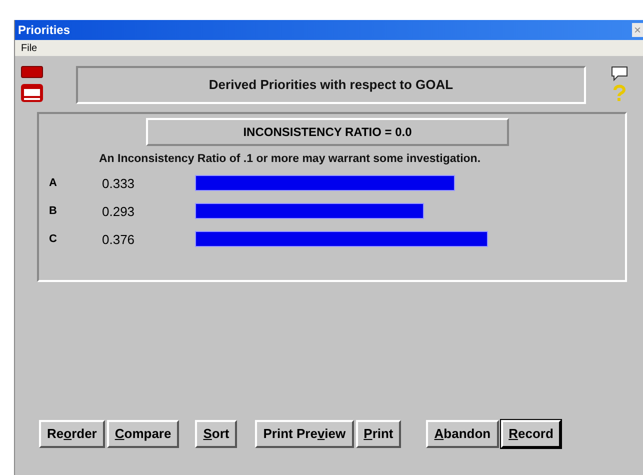  What do you see at coordinates (44, 30) in the screenshot?
I see `window-title: Priorities` at bounding box center [44, 30].